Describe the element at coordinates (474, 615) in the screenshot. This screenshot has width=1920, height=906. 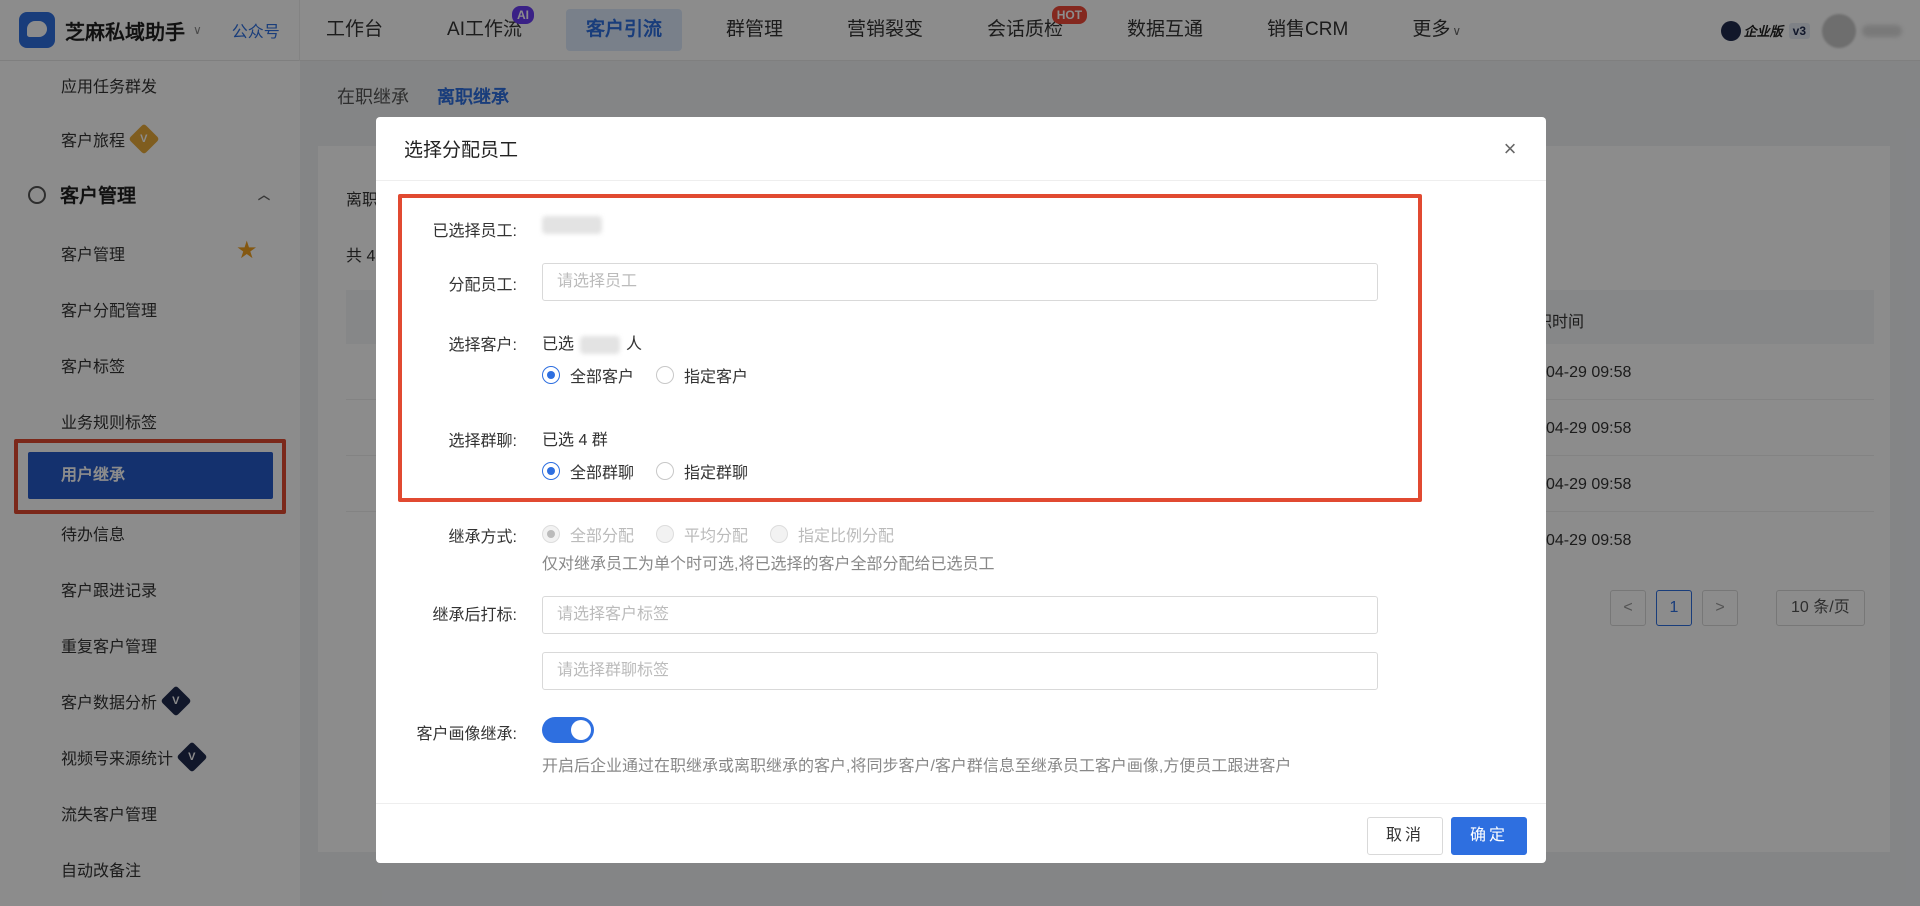
I see `post-inherit-tag-label: 继承后打标:` at that location.